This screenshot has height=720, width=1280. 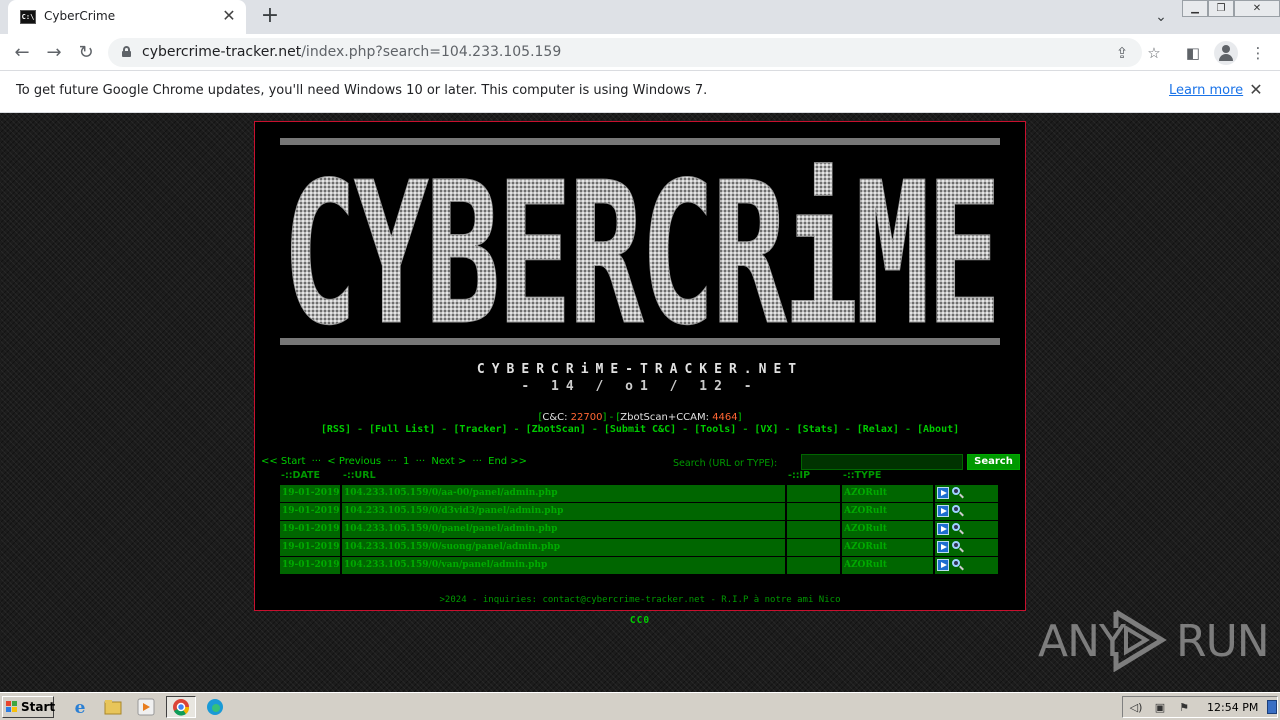 What do you see at coordinates (126, 51) in the screenshot?
I see `lock-icon` at bounding box center [126, 51].